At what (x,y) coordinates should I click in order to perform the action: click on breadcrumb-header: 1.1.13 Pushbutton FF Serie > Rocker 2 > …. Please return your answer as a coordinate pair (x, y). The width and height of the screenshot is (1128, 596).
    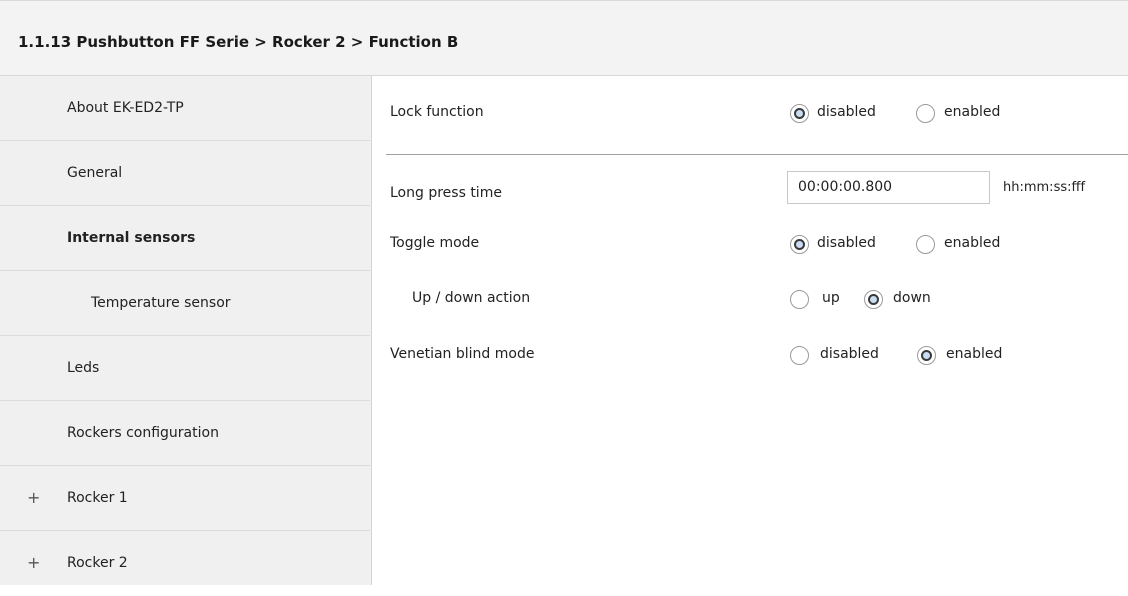
    Looking at the image, I should click on (564, 38).